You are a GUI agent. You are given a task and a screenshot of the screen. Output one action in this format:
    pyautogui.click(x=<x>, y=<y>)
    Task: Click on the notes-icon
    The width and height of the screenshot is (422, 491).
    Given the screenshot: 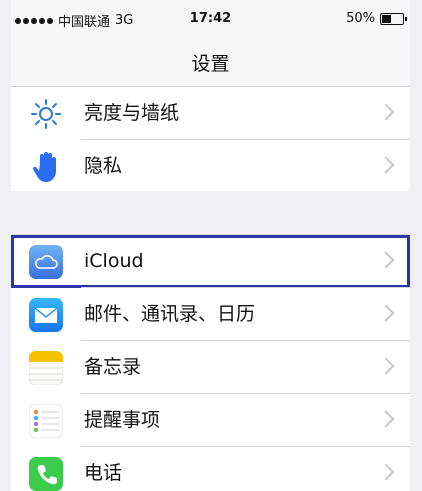 What is the action you would take?
    pyautogui.click(x=46, y=368)
    